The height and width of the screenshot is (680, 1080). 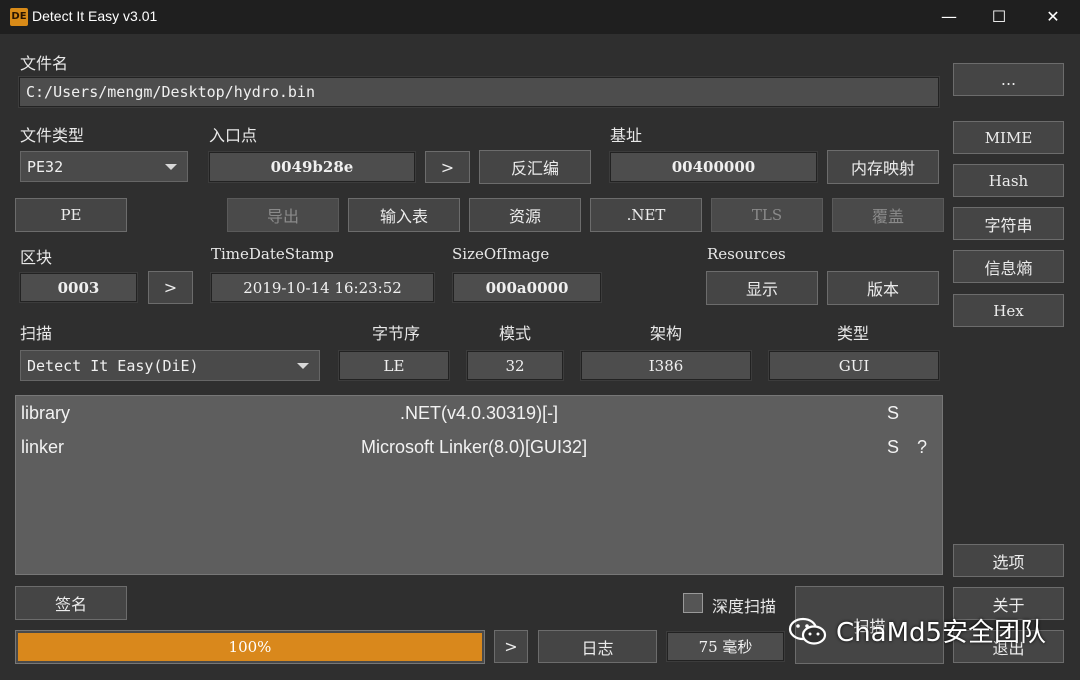 What do you see at coordinates (626, 135) in the screenshot?
I see `base-address-label: 基址` at bounding box center [626, 135].